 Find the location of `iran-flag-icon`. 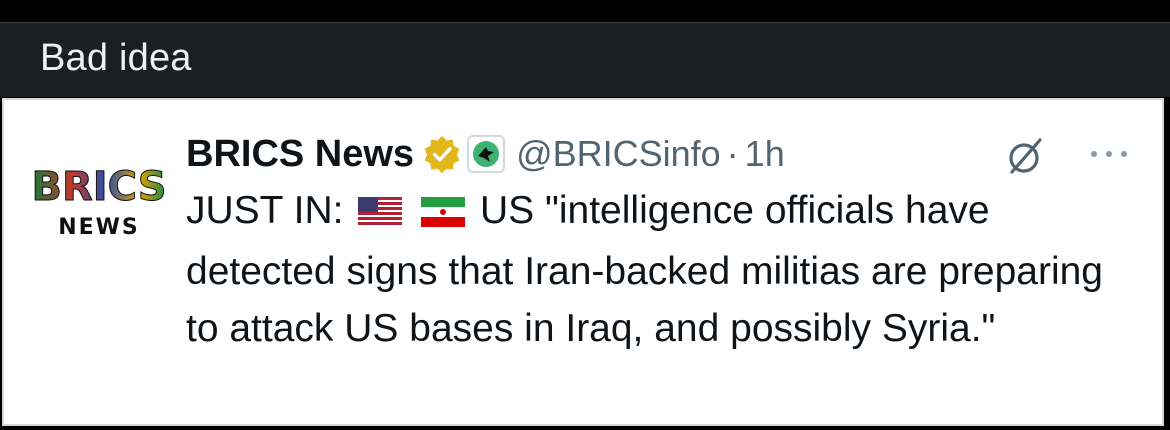

iran-flag-icon is located at coordinates (443, 214).